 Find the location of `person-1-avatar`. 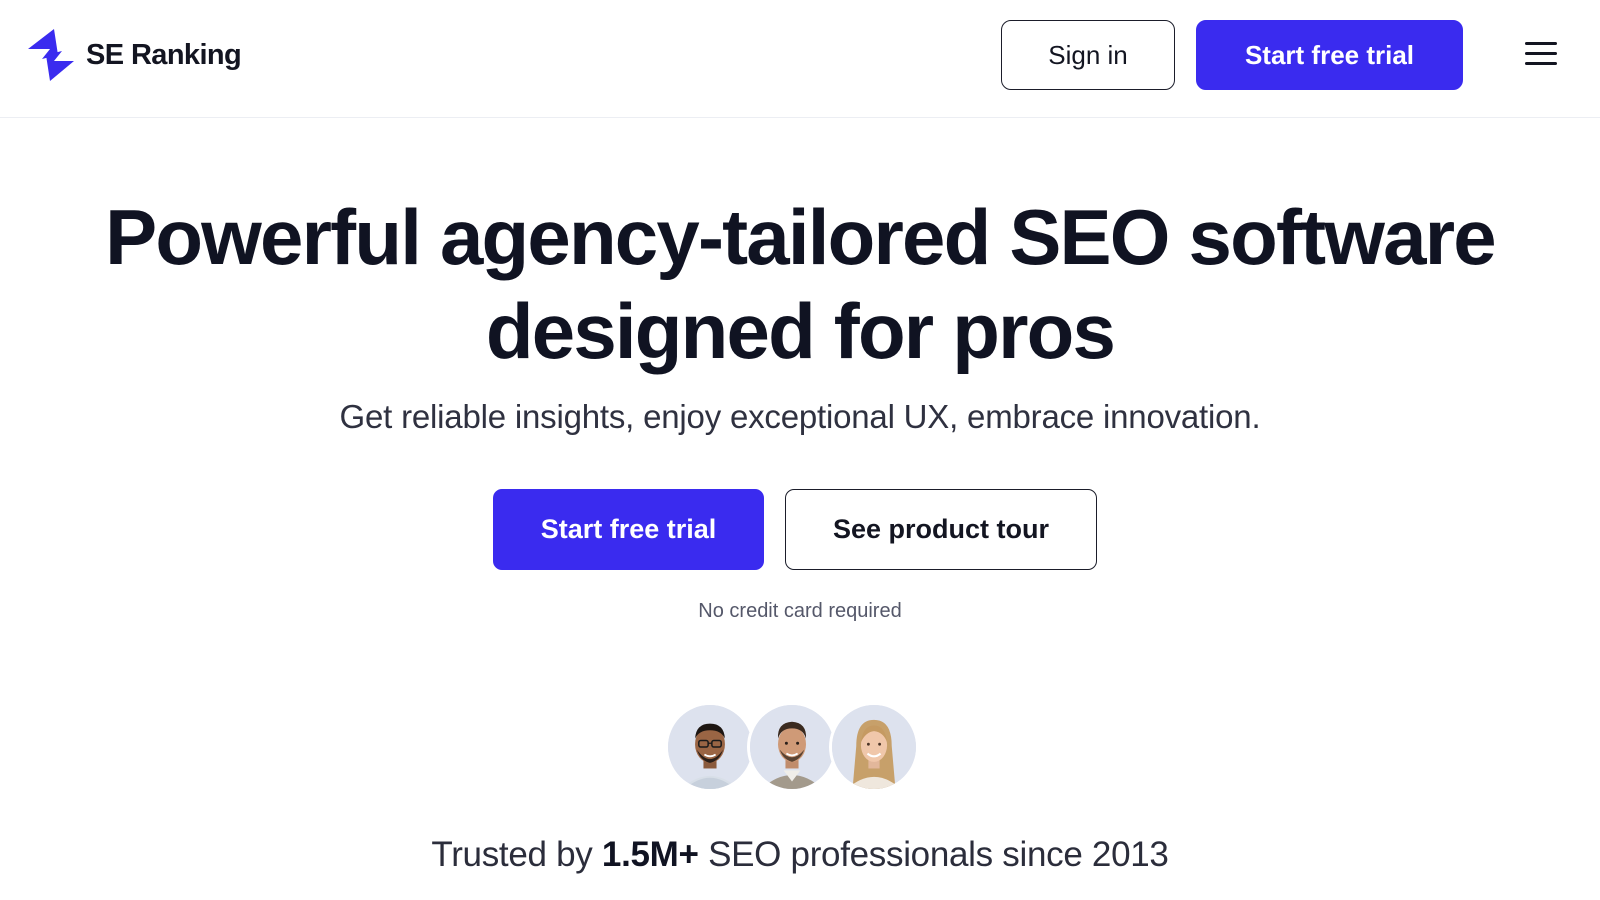

person-1-avatar is located at coordinates (710, 747).